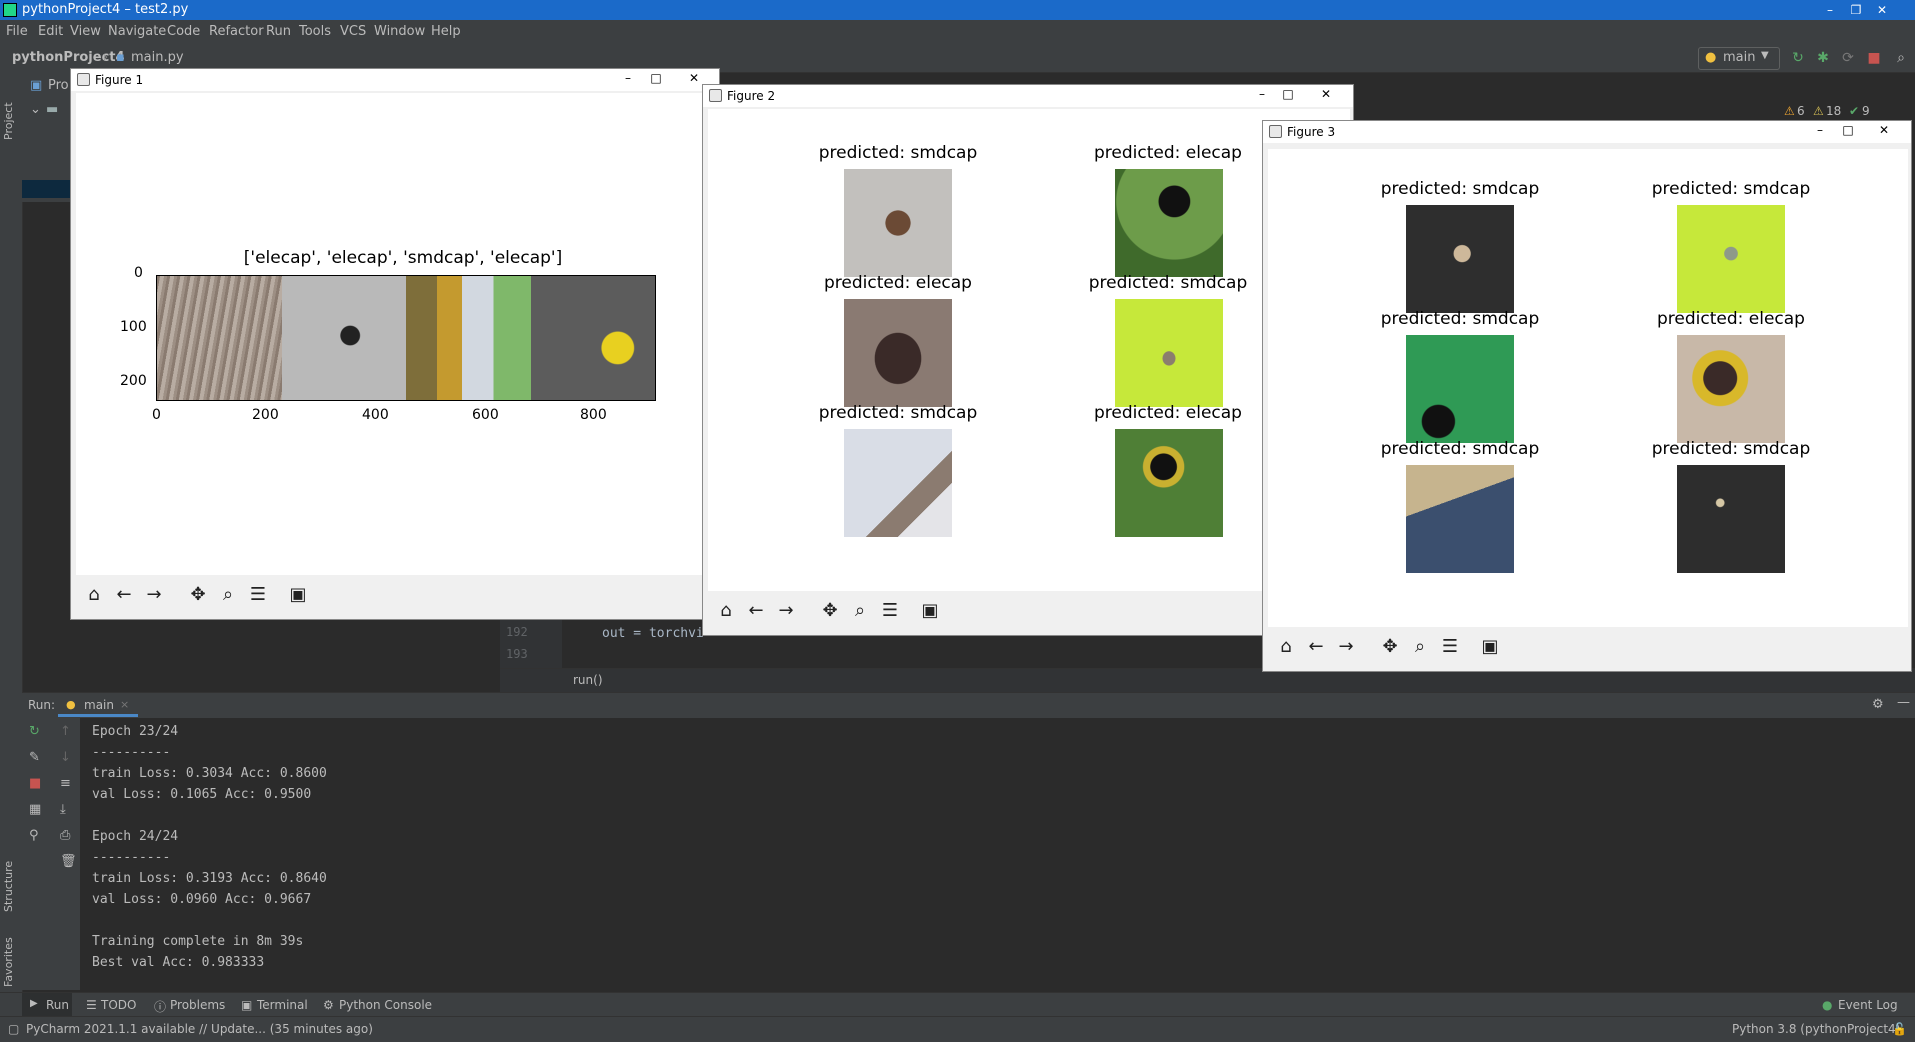 This screenshot has width=1915, height=1042. What do you see at coordinates (1028, 96) in the screenshot?
I see `figure-2-titlebar: Figure 2 – □ ✕` at bounding box center [1028, 96].